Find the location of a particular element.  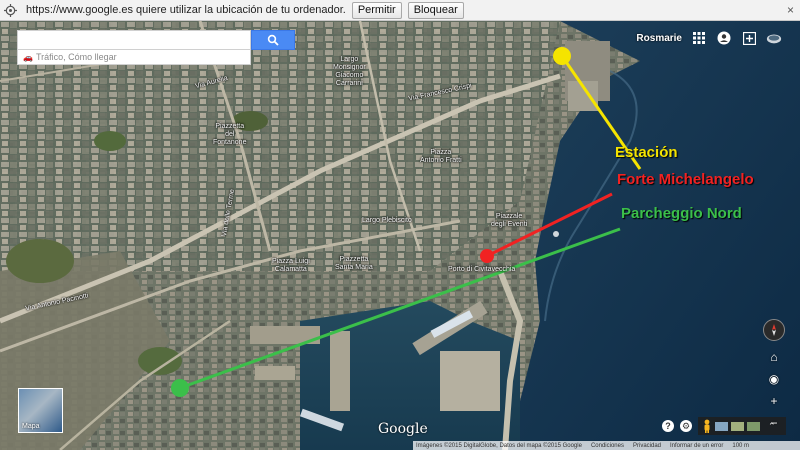

map-label-largo-monsignor: Largo Monsignor Giacomo Carrarini is located at coordinates (349, 71).